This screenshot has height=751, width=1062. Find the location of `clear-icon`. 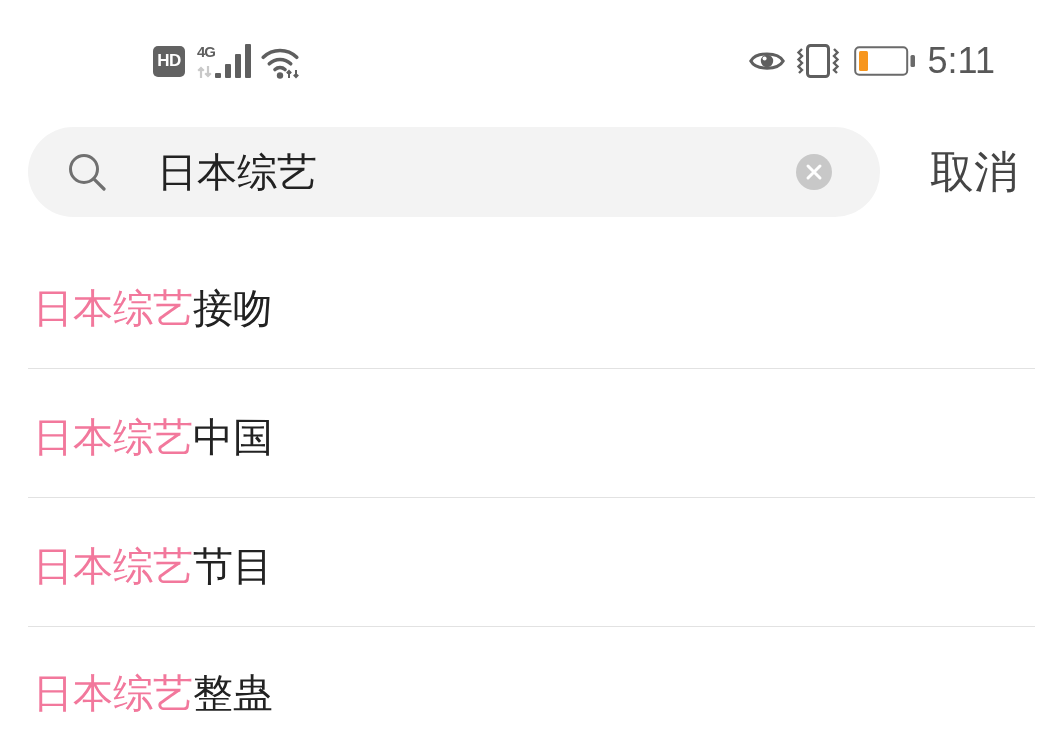

clear-icon is located at coordinates (814, 172).